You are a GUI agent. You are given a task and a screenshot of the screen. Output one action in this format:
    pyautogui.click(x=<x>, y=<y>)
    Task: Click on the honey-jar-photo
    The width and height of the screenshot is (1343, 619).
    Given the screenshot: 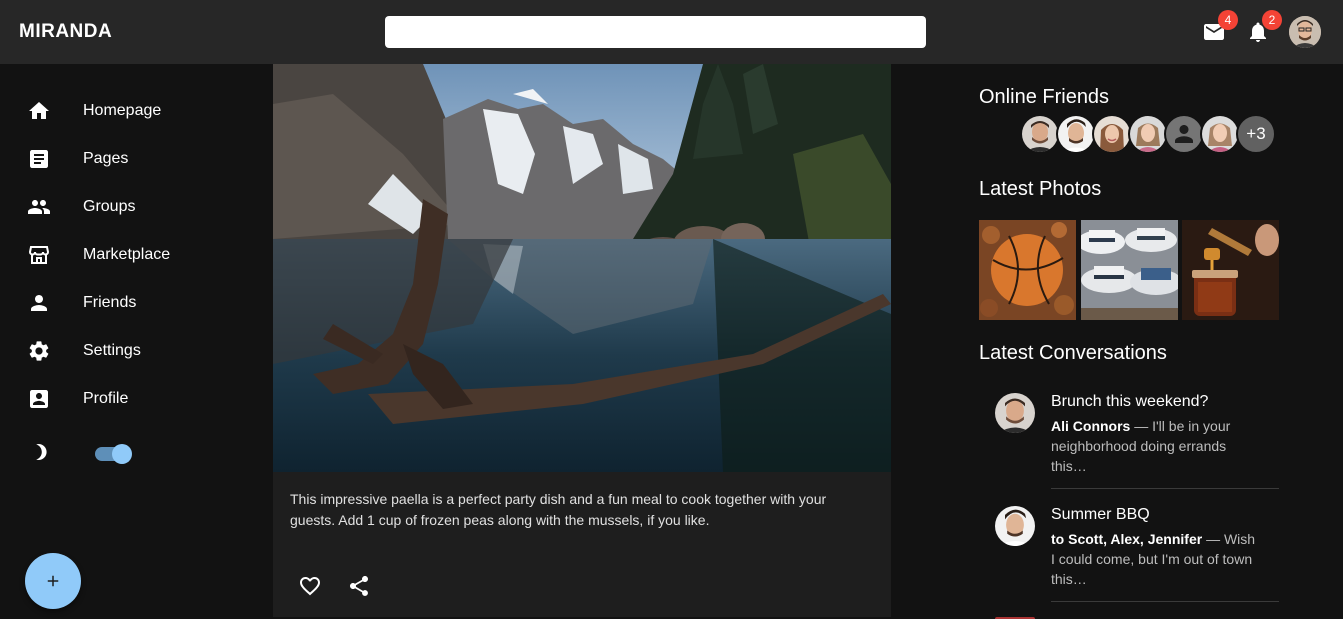 What is the action you would take?
    pyautogui.click(x=1230, y=270)
    